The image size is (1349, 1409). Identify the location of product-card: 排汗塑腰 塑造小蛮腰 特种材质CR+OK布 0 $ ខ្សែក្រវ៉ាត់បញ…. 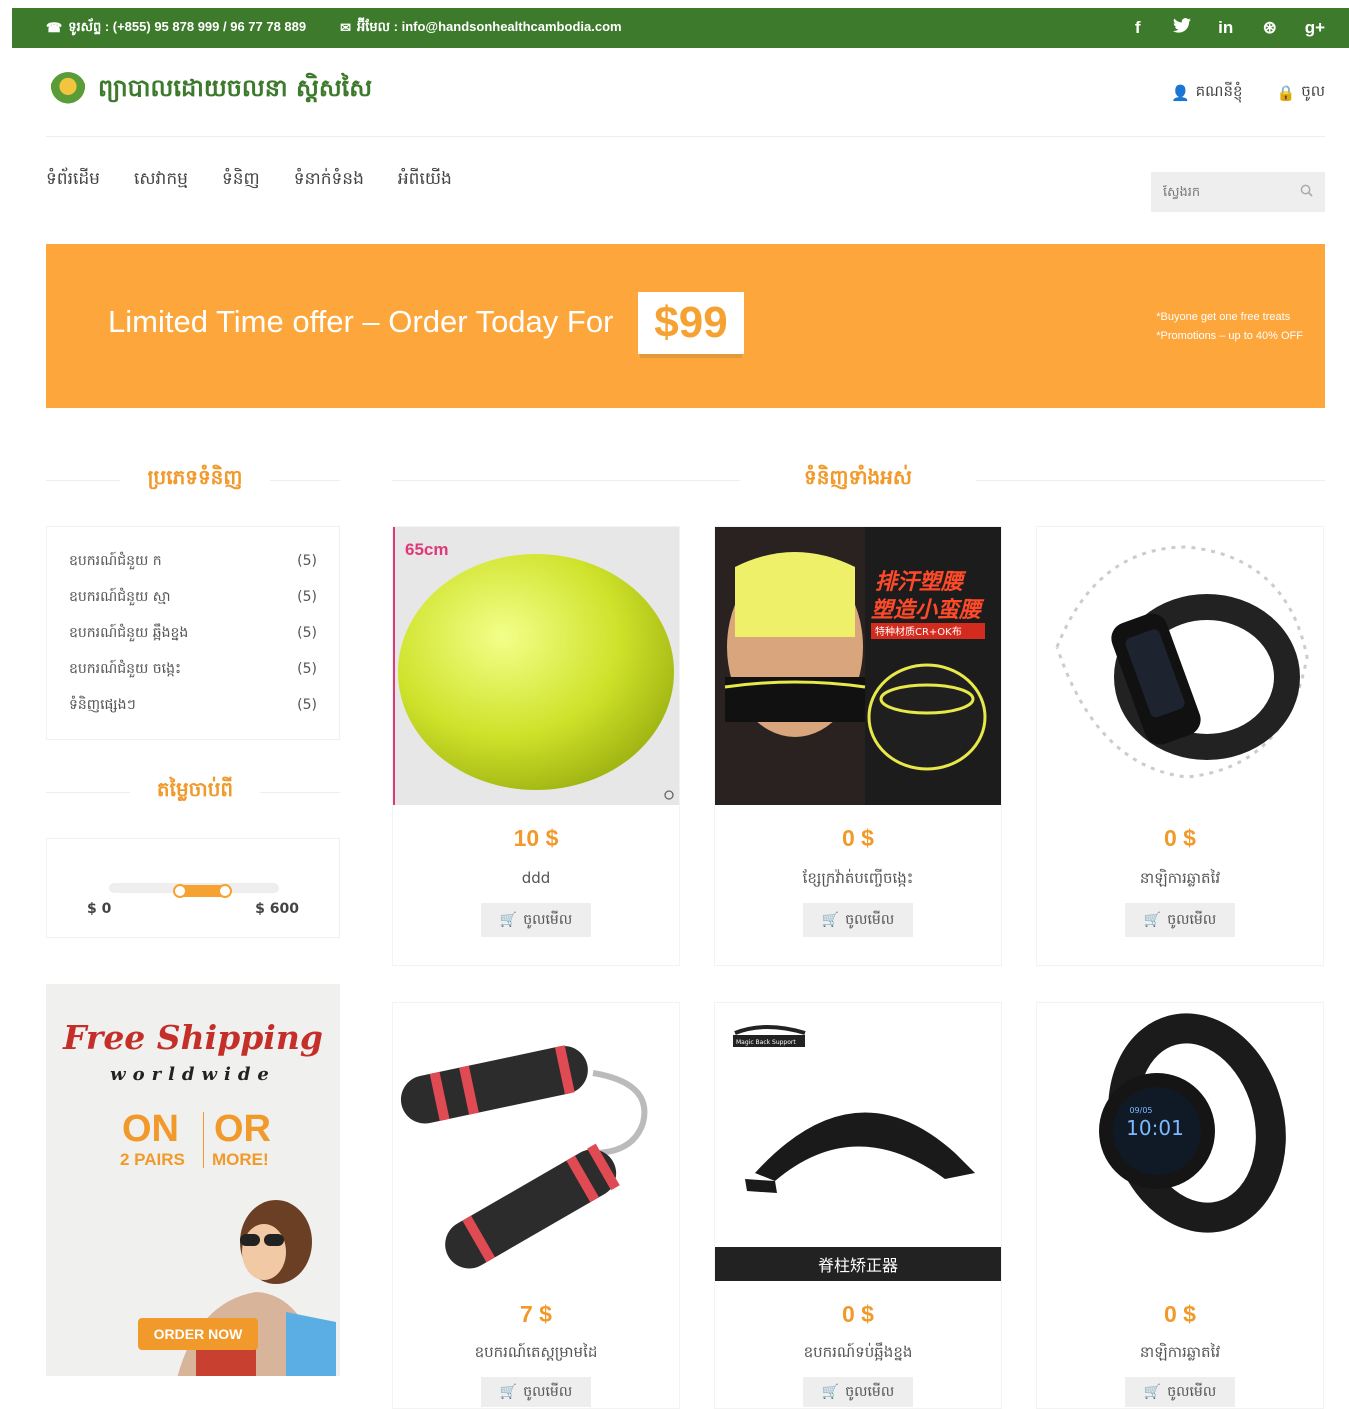
(858, 746).